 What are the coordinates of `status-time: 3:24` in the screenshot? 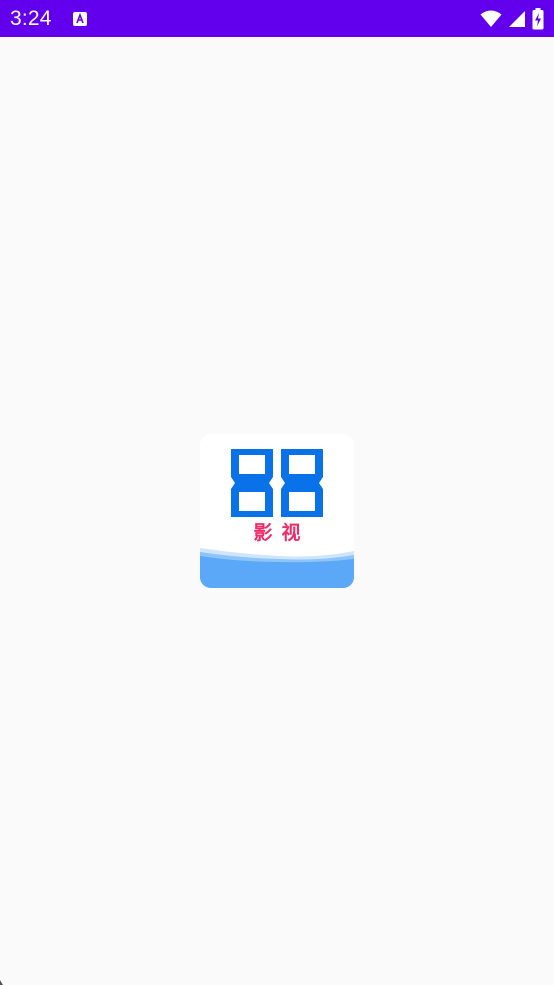 It's located at (31, 18).